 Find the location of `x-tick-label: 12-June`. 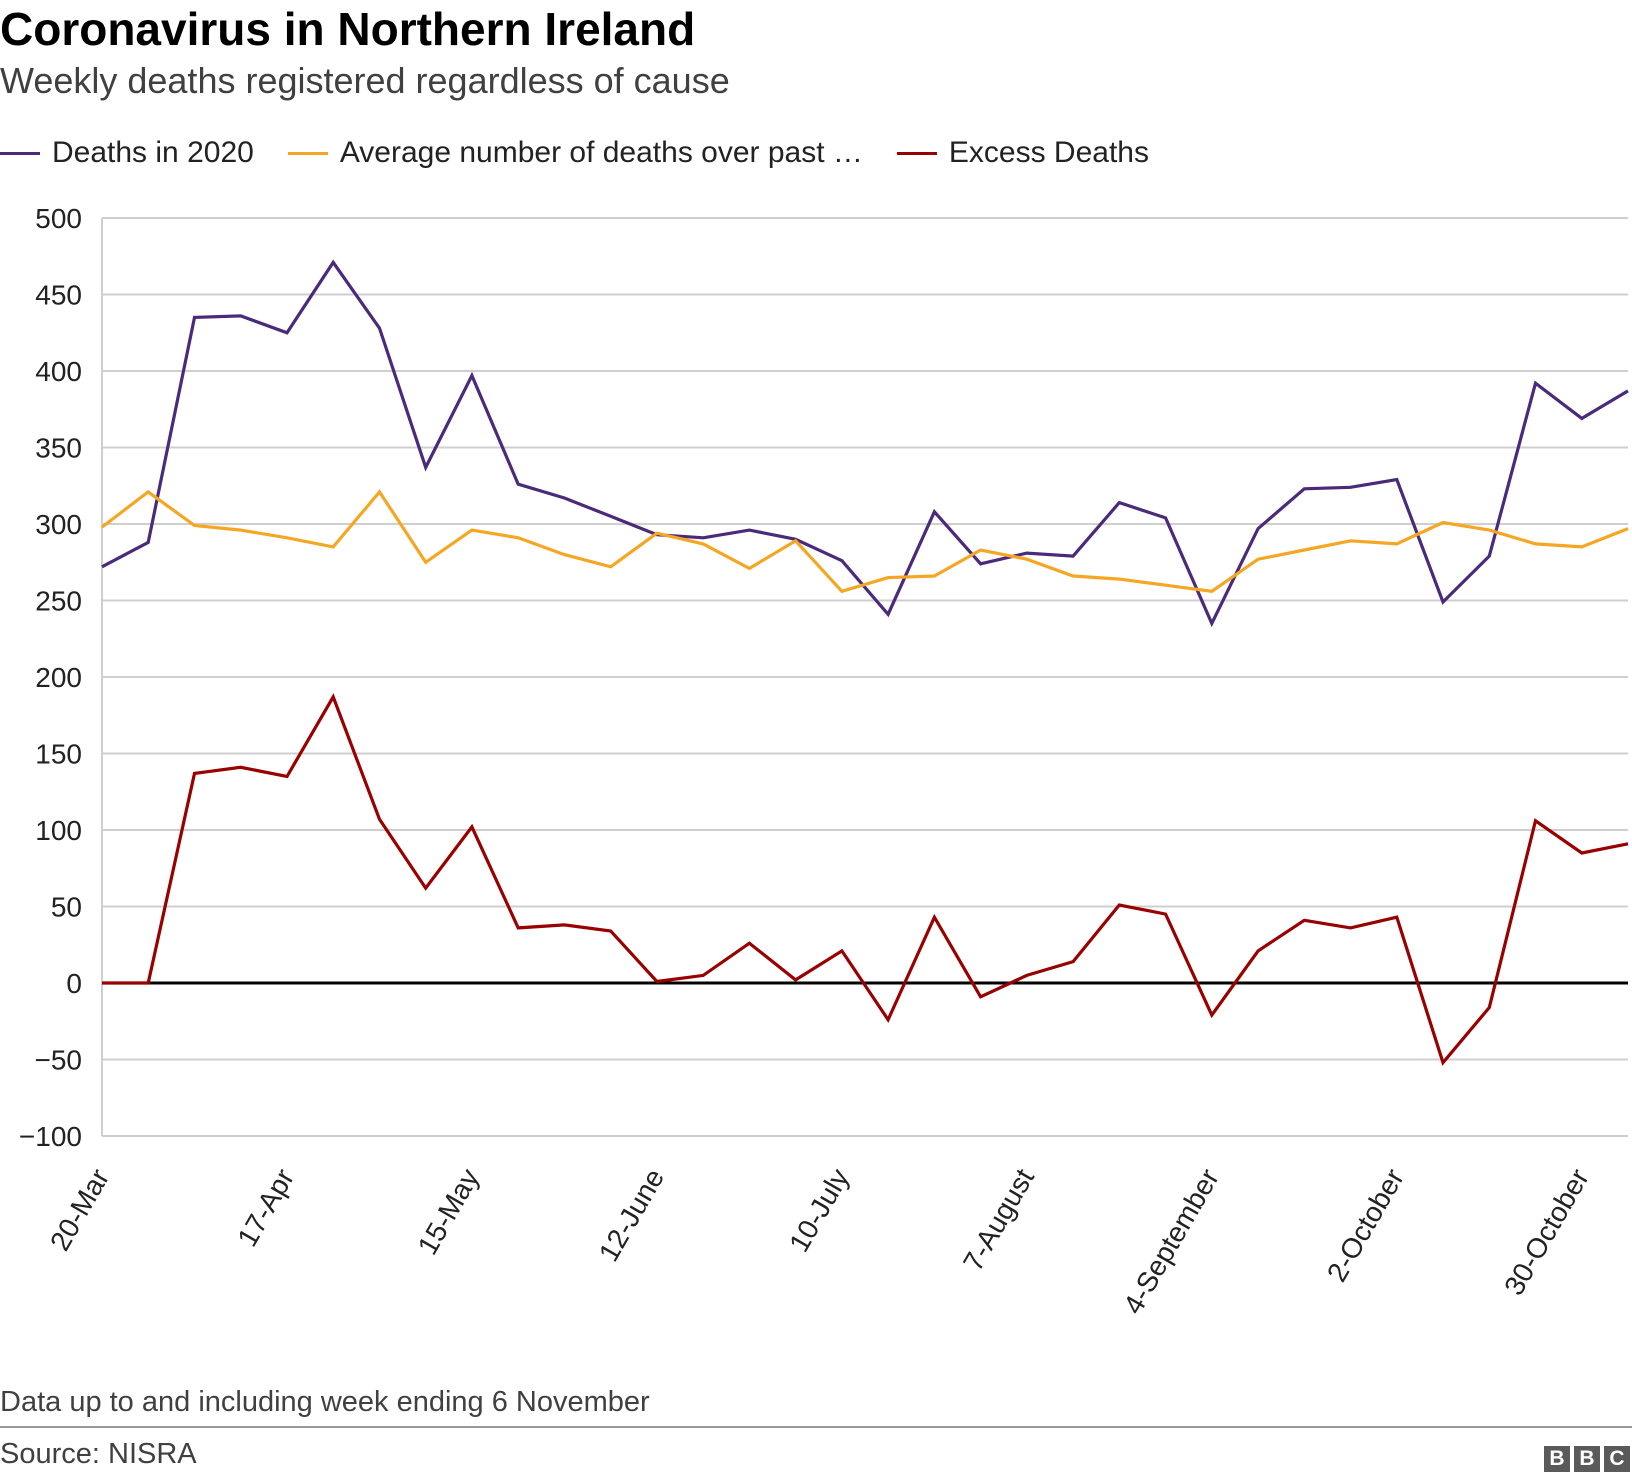

x-tick-label: 12-June is located at coordinates (631, 1215).